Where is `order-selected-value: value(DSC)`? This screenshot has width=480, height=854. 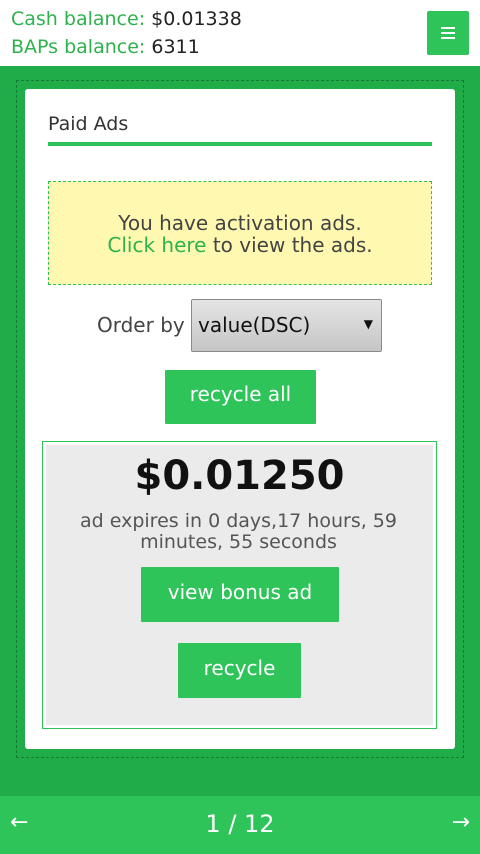 order-selected-value: value(DSC) is located at coordinates (254, 325).